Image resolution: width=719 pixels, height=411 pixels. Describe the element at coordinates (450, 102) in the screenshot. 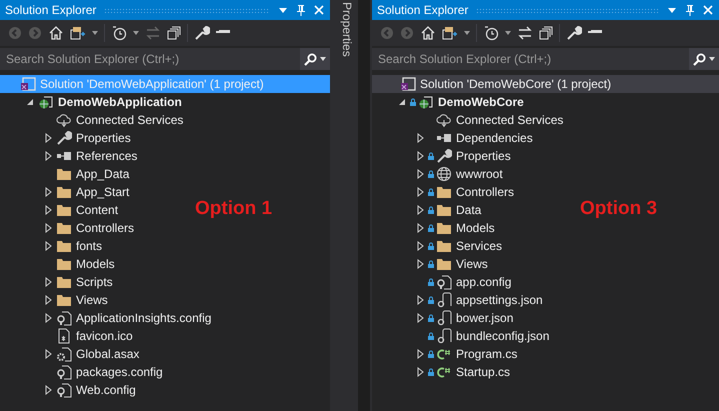

I see `tree-item: DemoWebCore` at that location.